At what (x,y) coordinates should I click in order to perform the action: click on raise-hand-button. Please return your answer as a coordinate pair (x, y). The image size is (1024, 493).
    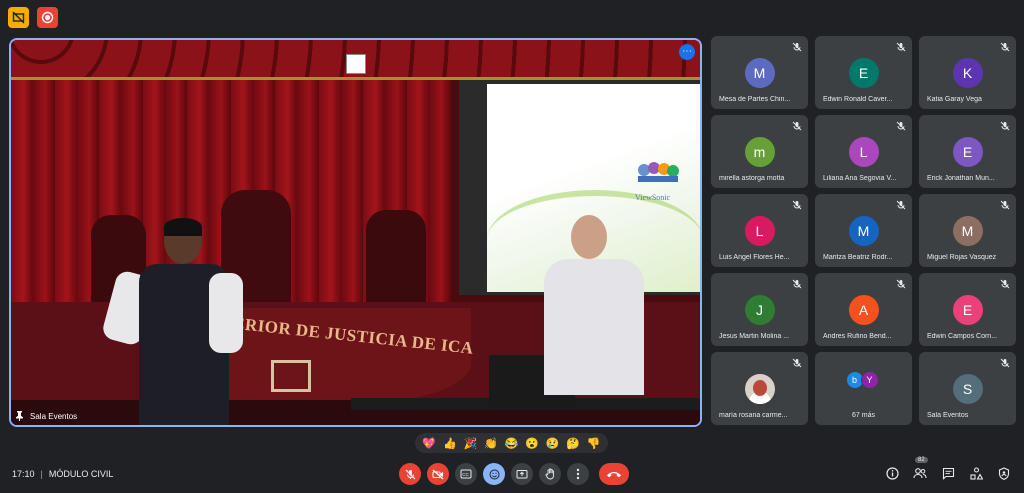
    Looking at the image, I should click on (550, 474).